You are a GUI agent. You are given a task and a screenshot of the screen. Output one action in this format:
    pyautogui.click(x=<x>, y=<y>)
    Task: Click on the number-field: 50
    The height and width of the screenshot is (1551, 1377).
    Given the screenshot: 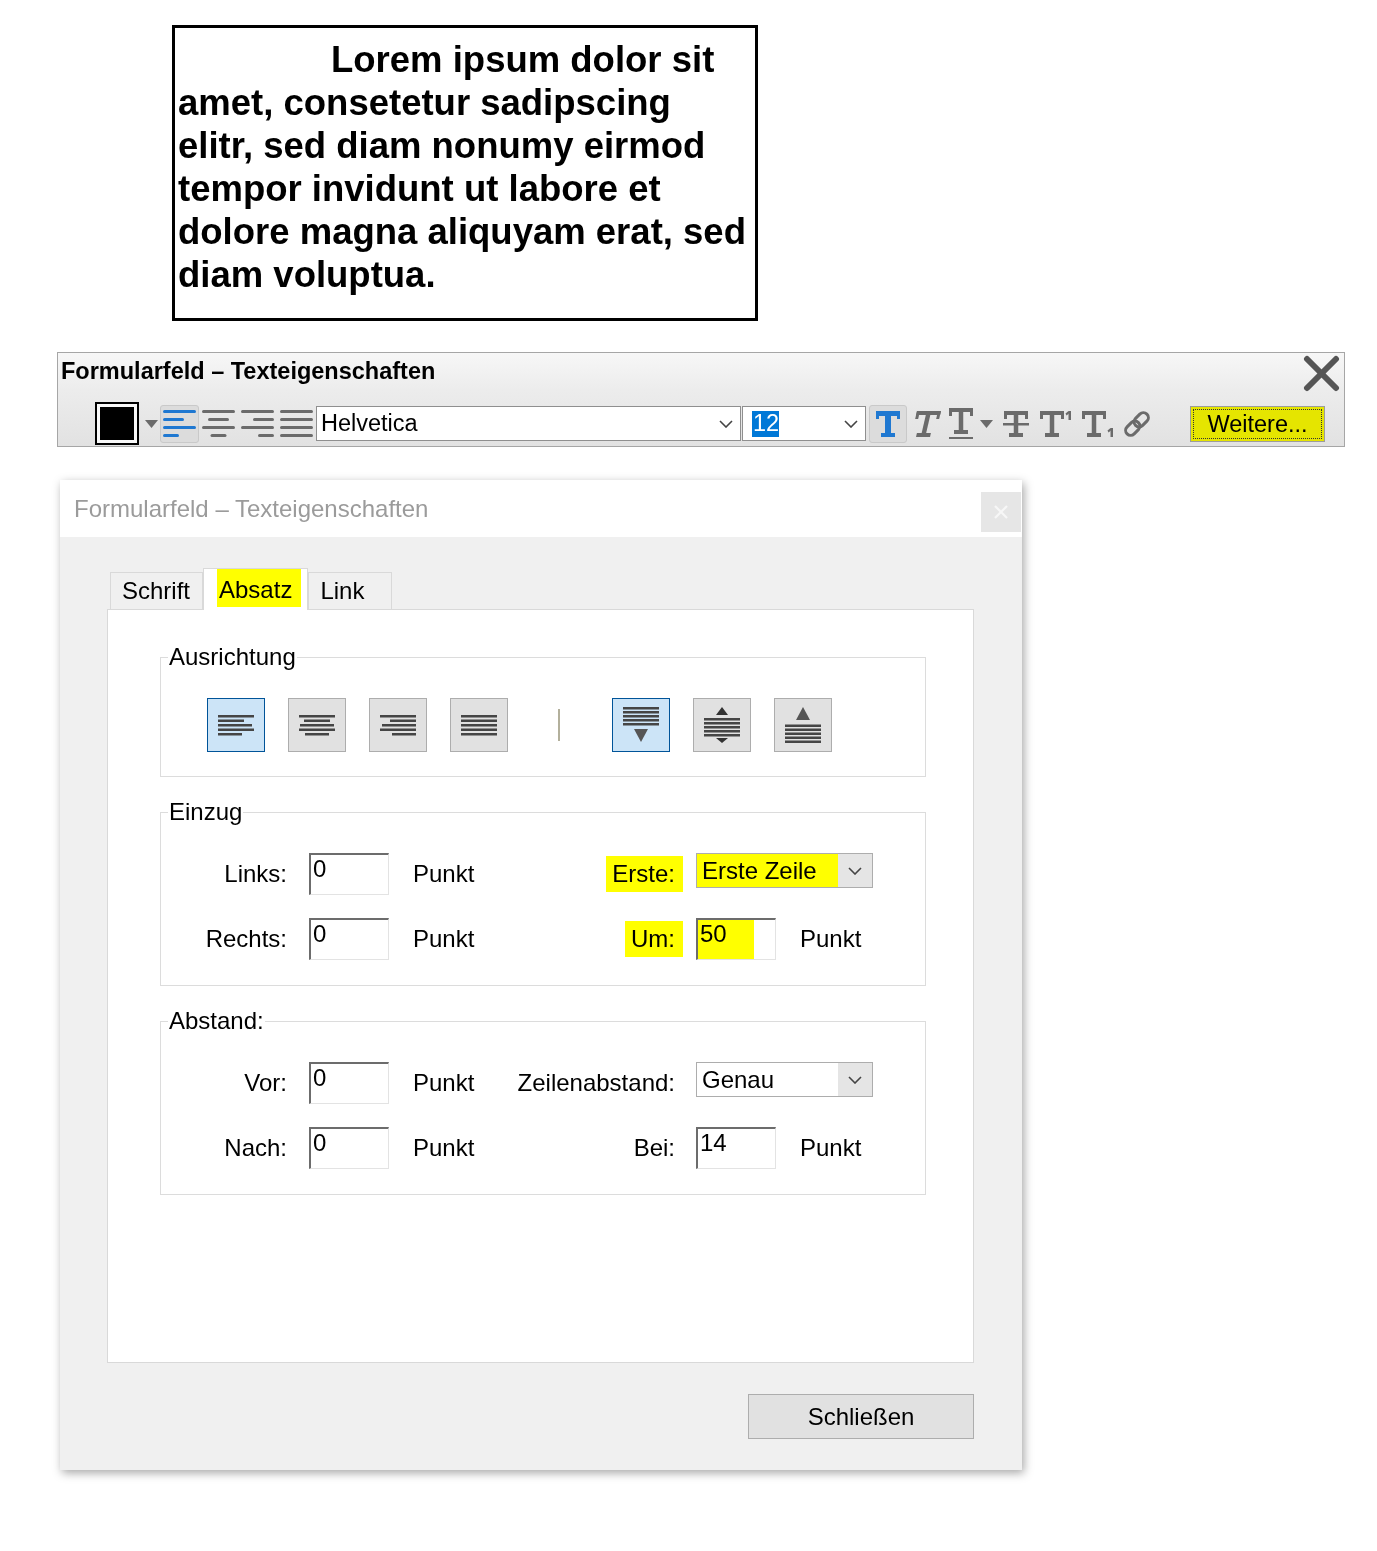 What is the action you would take?
    pyautogui.click(x=736, y=939)
    